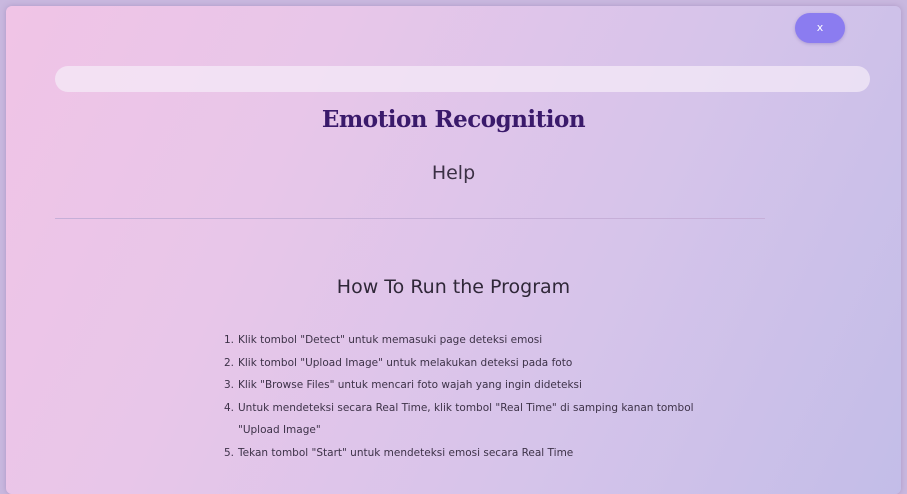  Describe the element at coordinates (453, 287) in the screenshot. I see `section-title: How To Run the Program` at that location.